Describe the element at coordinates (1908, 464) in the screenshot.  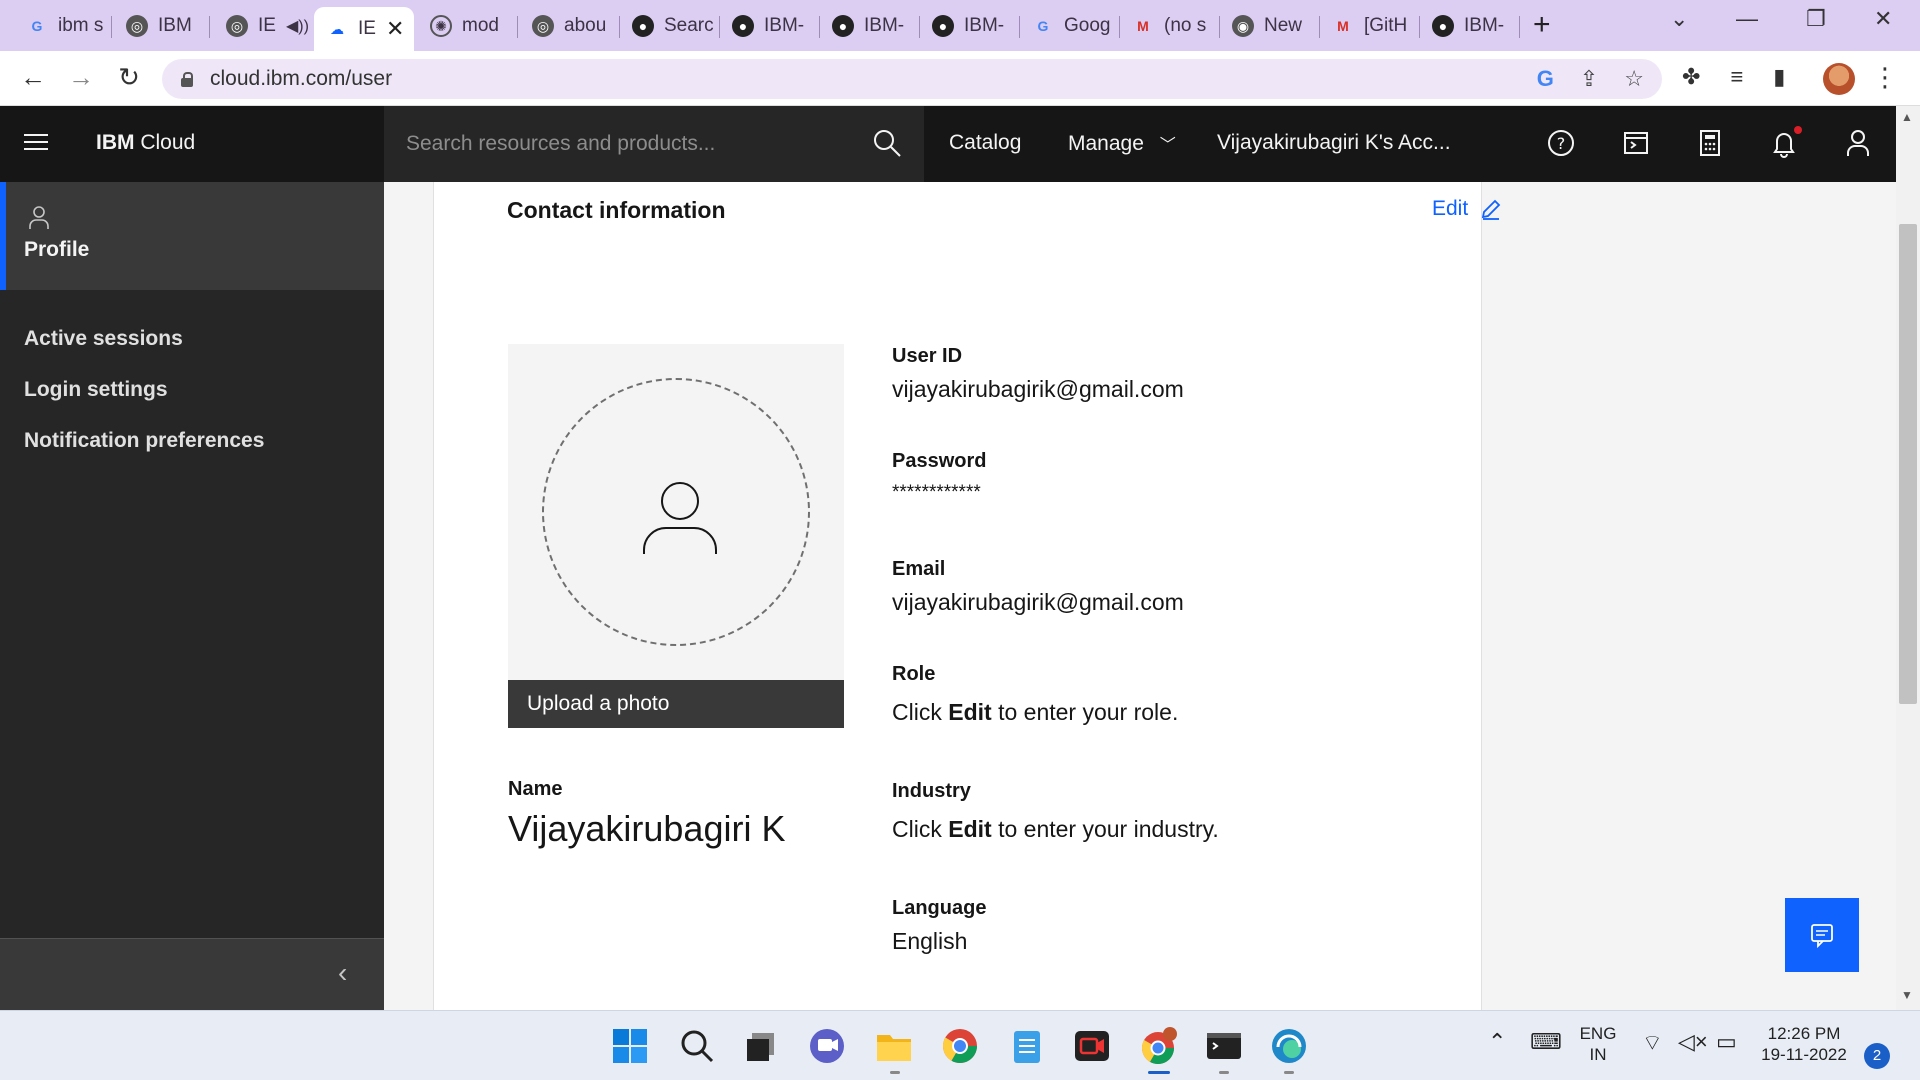
I see `scrollbar-thumb` at that location.